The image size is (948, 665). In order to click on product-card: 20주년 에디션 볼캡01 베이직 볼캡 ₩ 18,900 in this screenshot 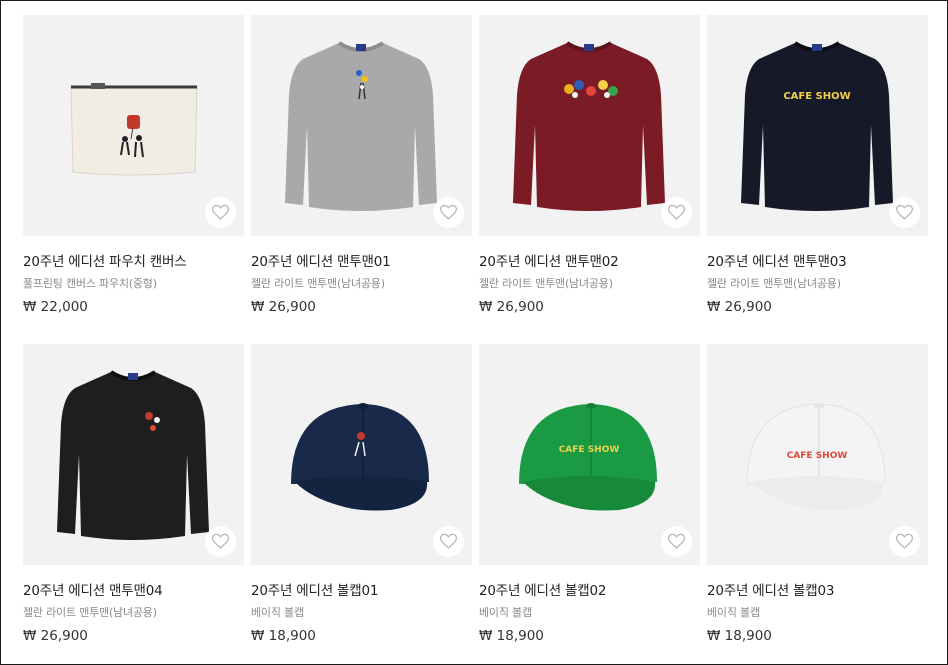, I will do `click(361, 494)`.